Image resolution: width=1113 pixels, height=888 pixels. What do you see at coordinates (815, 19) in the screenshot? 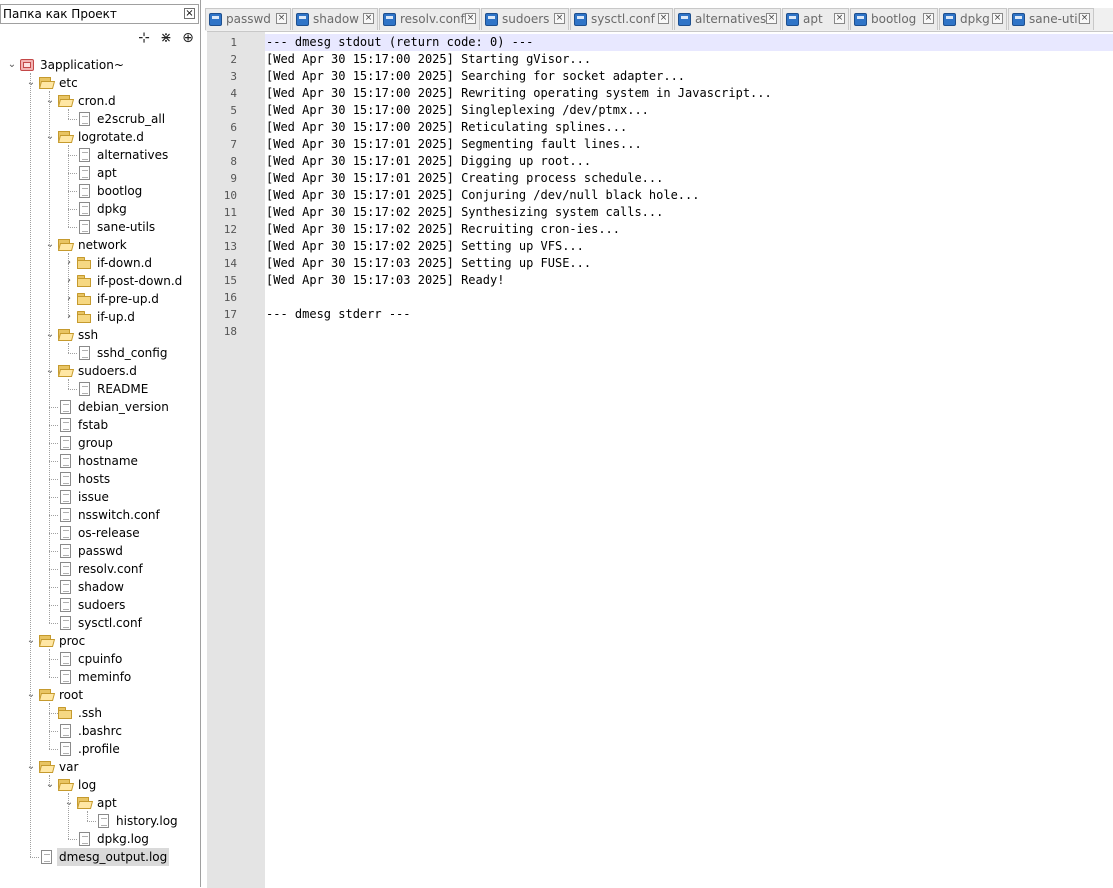
I see `tab-apt: apt ×` at bounding box center [815, 19].